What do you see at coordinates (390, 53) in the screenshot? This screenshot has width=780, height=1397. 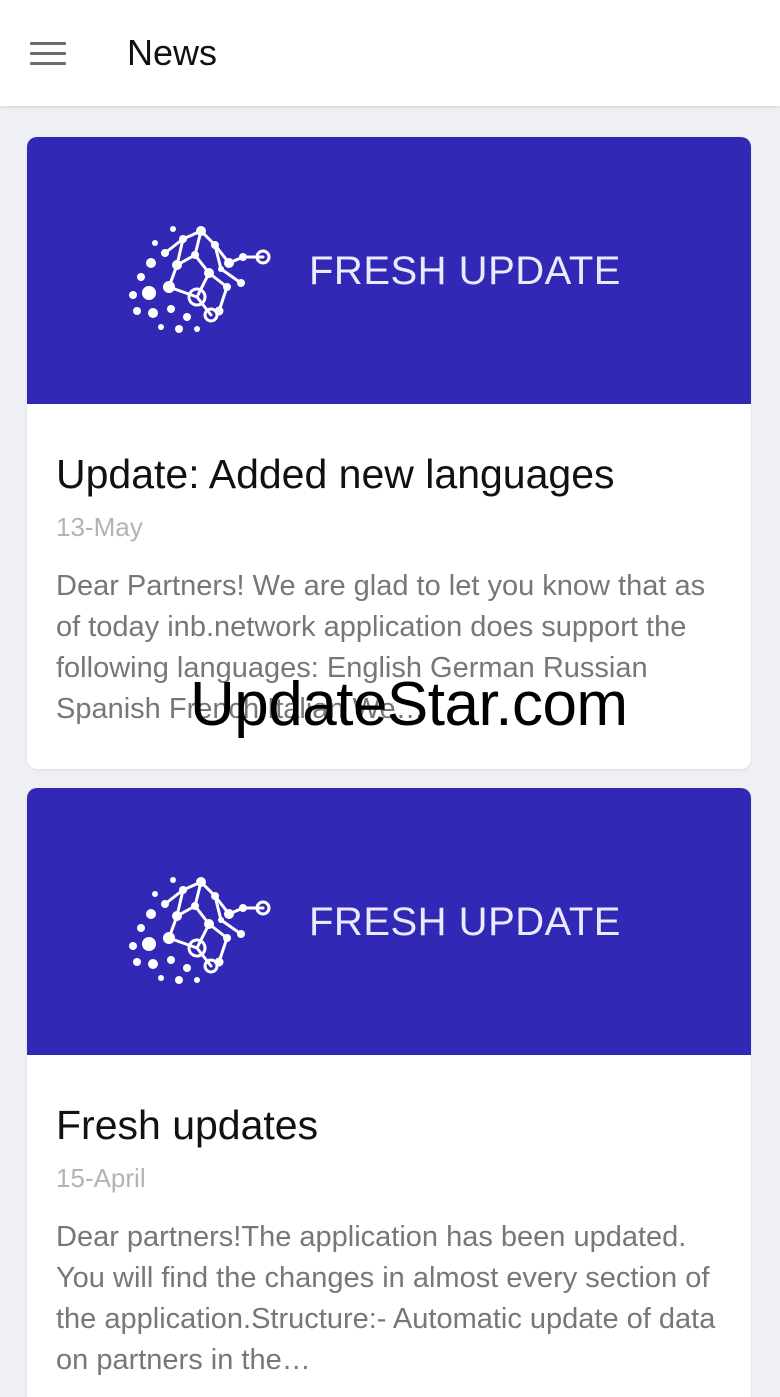 I see `app-bar: News` at bounding box center [390, 53].